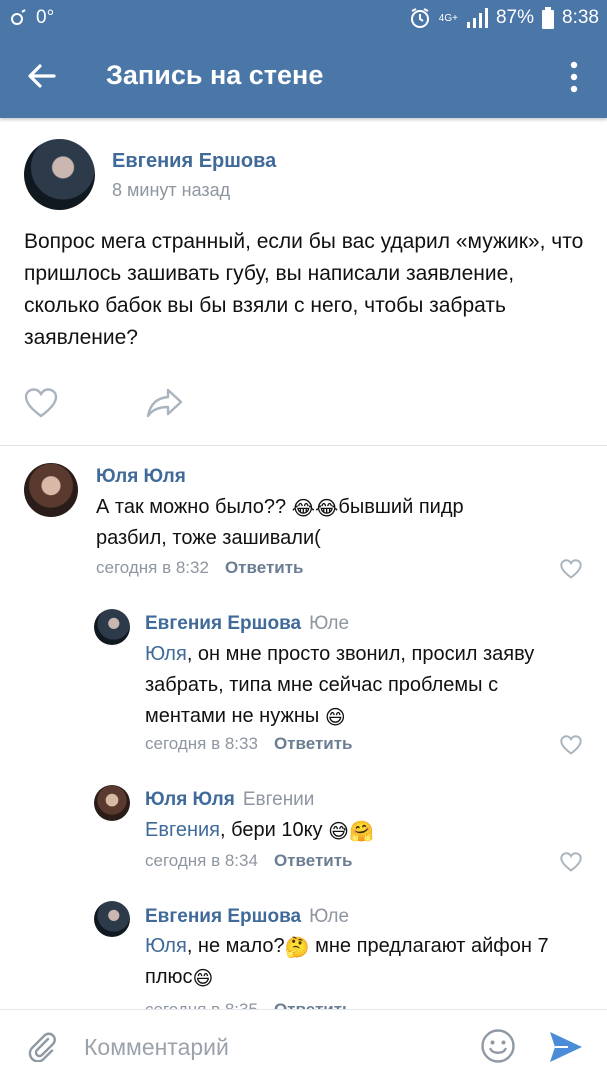 The image size is (607, 1080). Describe the element at coordinates (303, 18) in the screenshot. I see `status-bar: 0° 4G+ 87% 8:38` at that location.